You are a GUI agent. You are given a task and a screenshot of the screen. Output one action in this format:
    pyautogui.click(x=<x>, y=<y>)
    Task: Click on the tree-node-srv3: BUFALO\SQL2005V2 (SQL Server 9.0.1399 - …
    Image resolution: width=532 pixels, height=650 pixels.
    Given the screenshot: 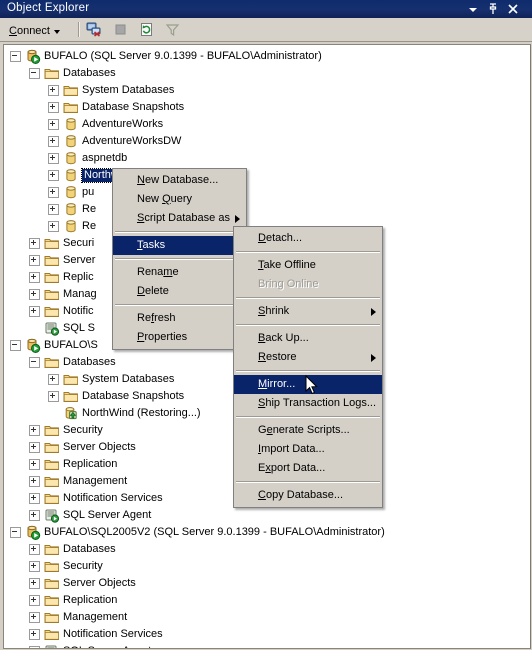 What is the action you would take?
    pyautogui.click(x=194, y=532)
    